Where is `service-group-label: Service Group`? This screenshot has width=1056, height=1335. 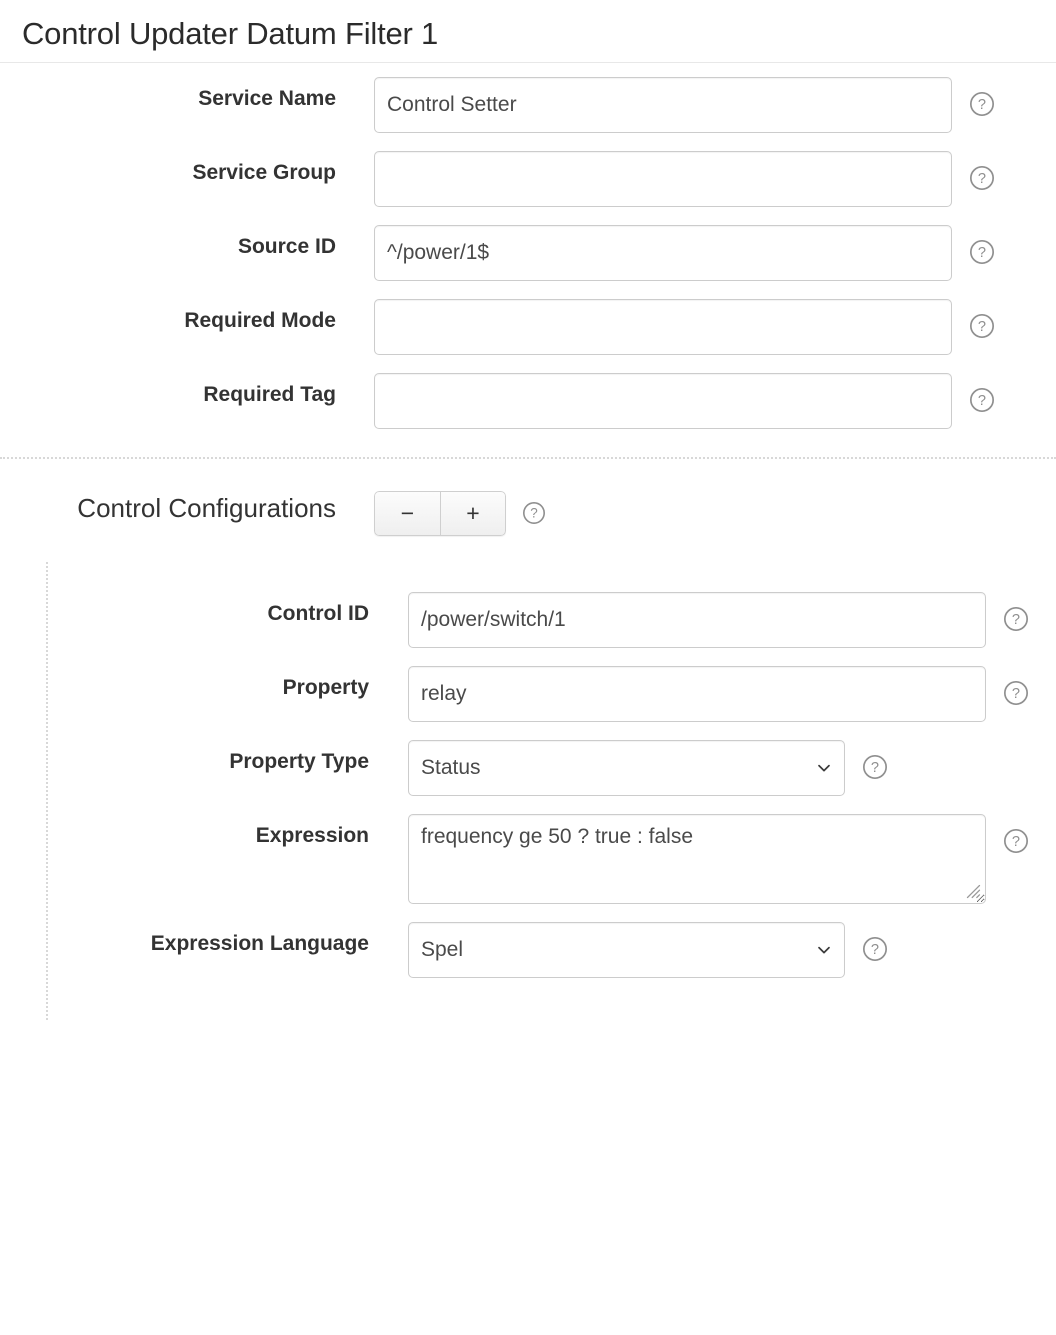 service-group-label: Service Group is located at coordinates (264, 172).